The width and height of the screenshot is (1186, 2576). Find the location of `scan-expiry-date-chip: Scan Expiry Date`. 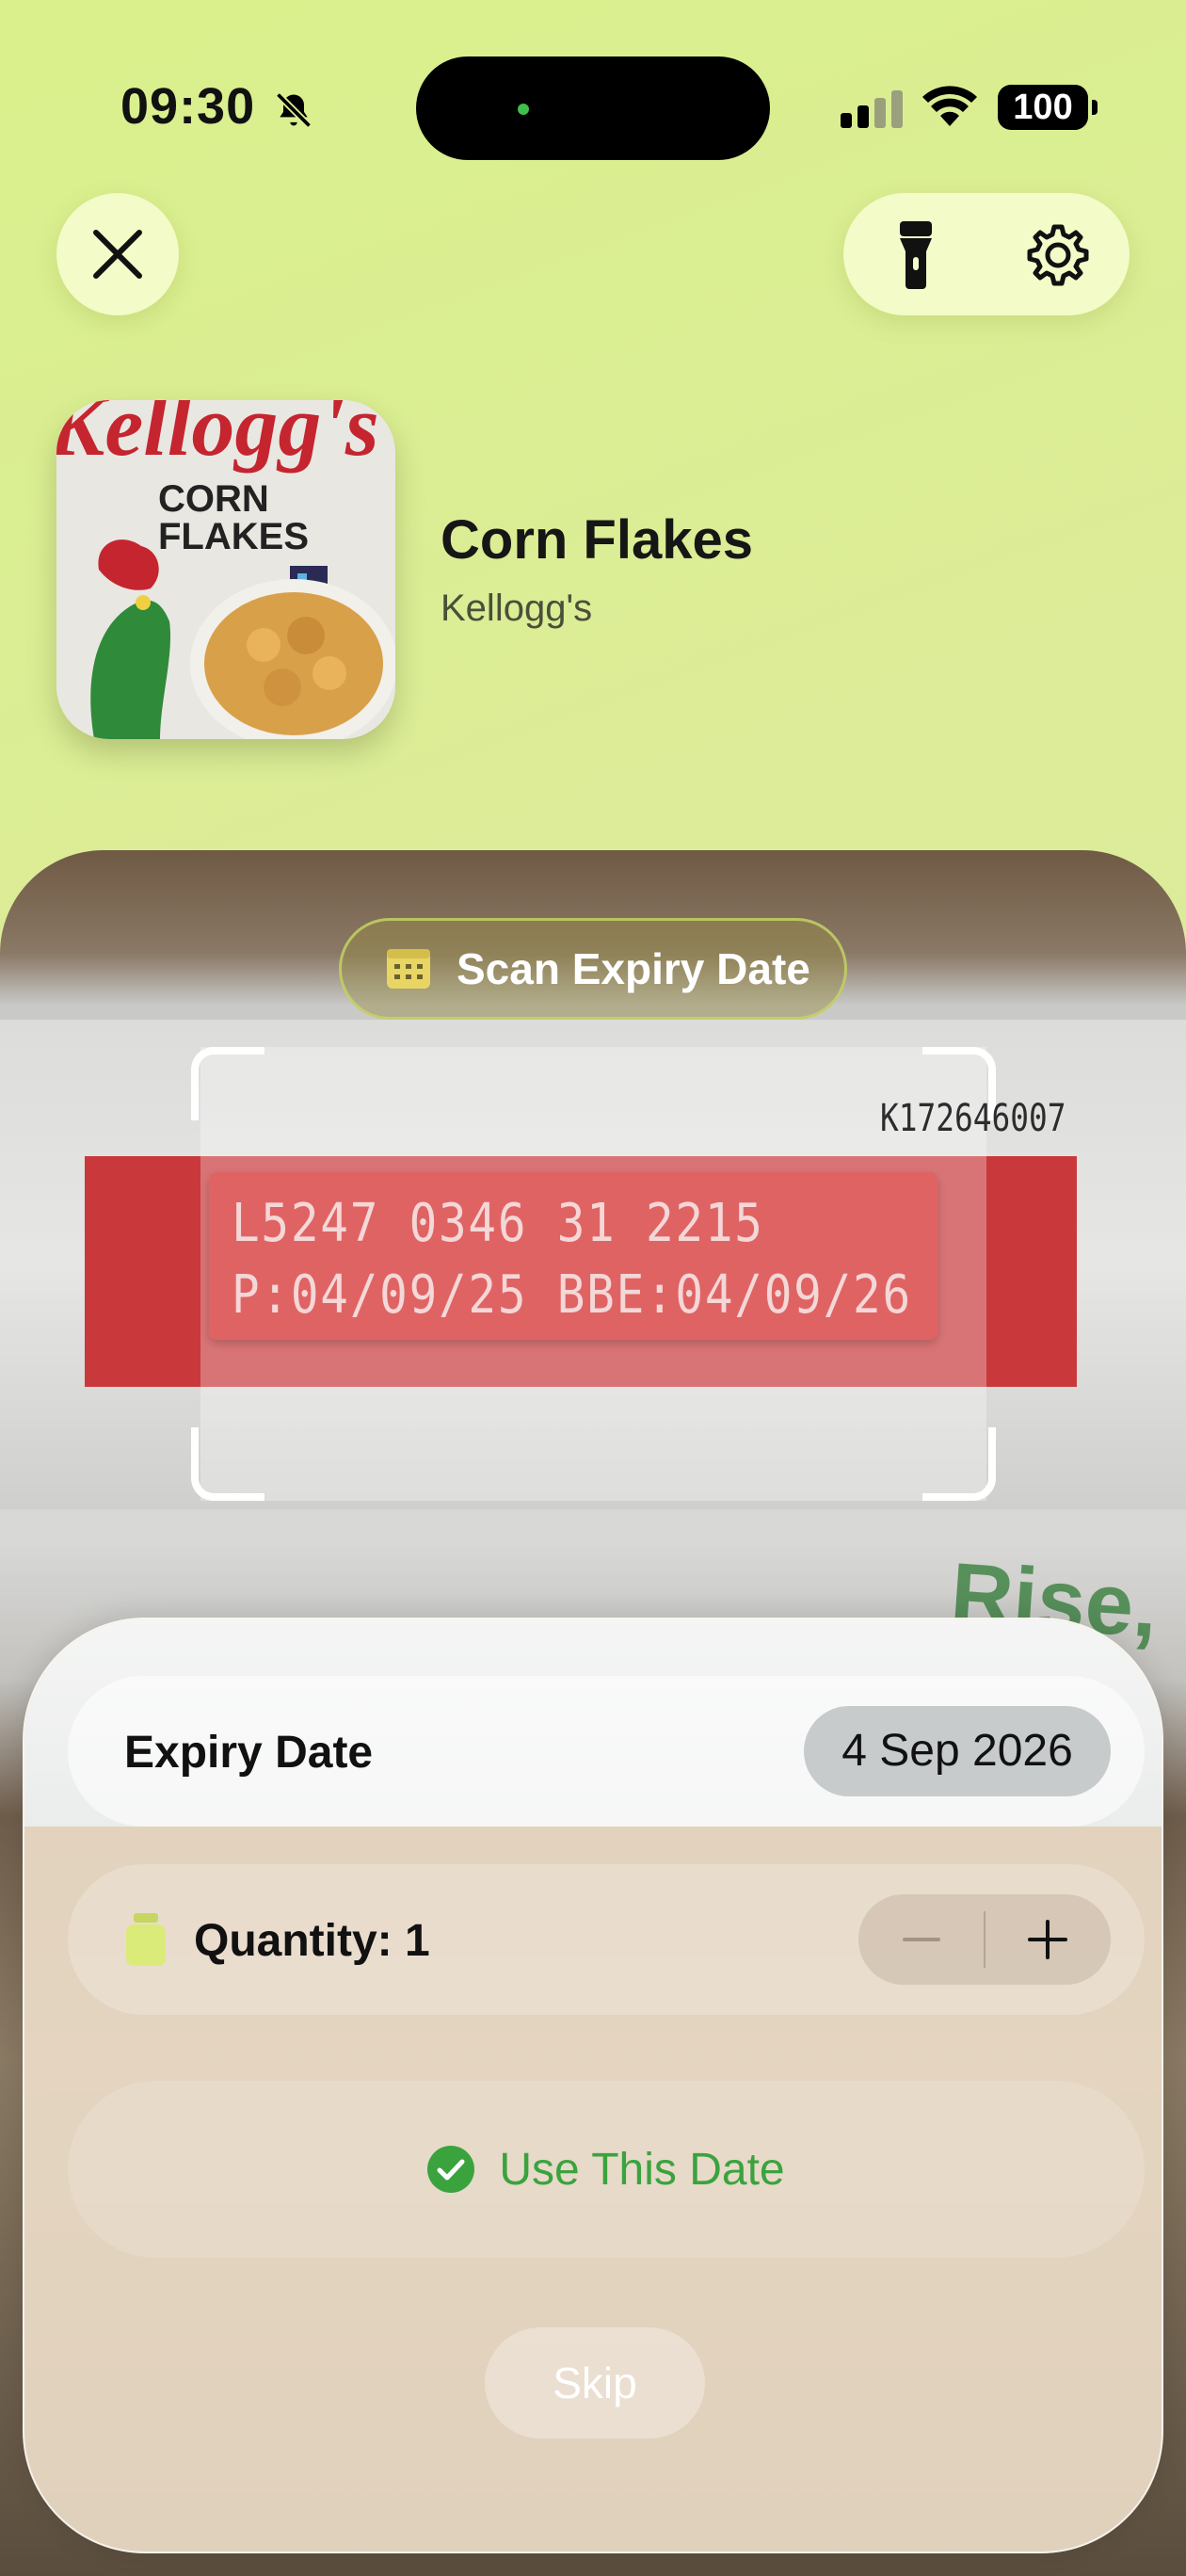

scan-expiry-date-chip: Scan Expiry Date is located at coordinates (593, 969).